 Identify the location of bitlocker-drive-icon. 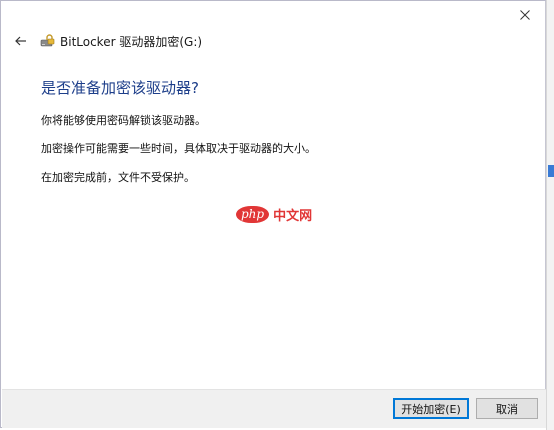
(47, 41).